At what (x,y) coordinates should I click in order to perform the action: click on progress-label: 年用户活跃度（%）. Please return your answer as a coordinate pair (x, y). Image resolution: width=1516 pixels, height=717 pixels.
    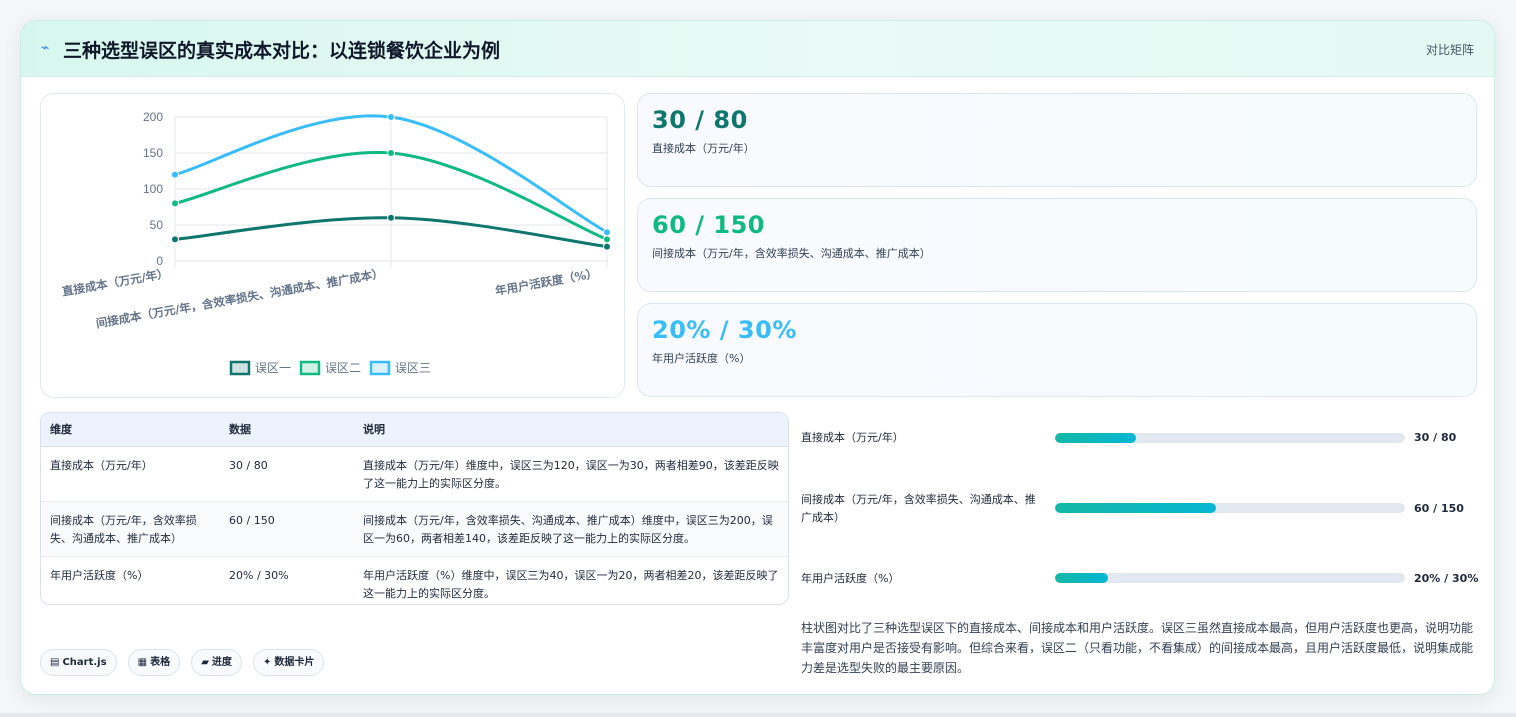
    Looking at the image, I should click on (850, 578).